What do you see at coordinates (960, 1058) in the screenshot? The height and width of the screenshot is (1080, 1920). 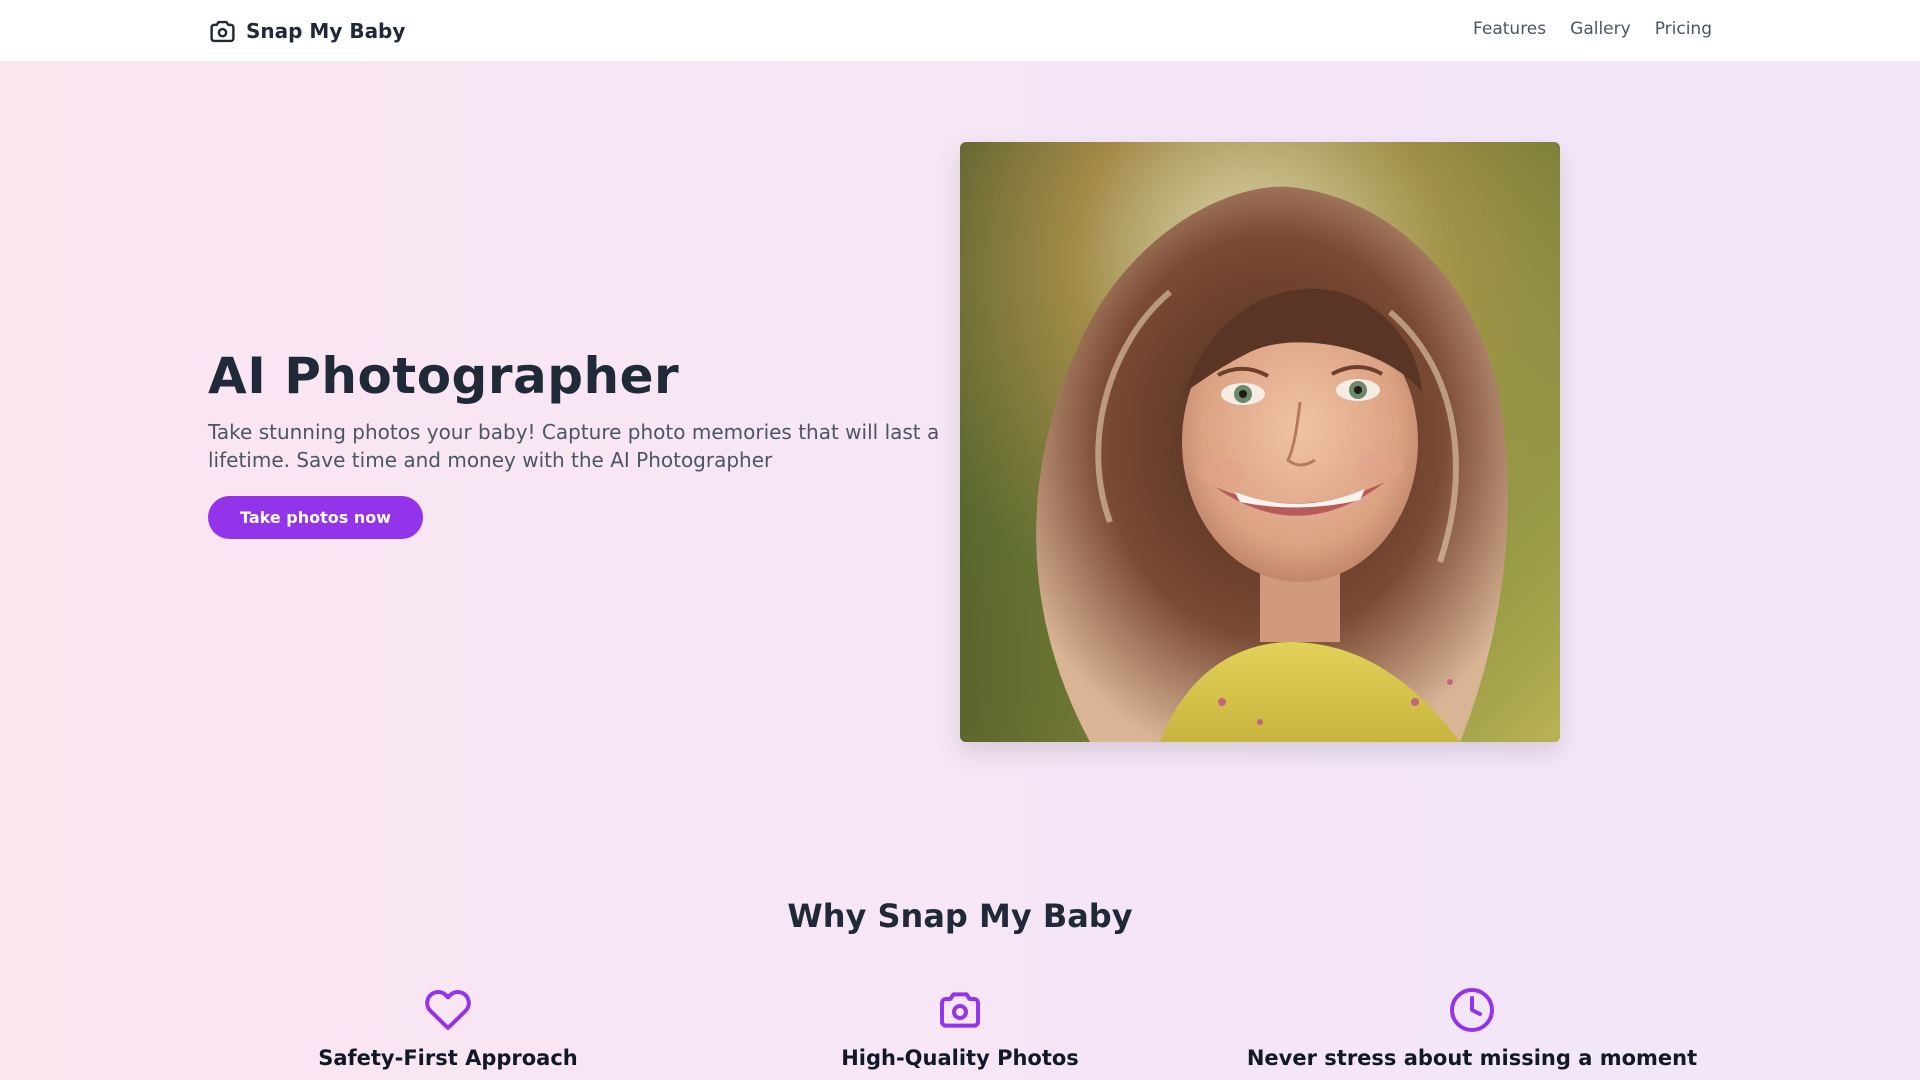 I see `feature-title: High-Quality Photos` at bounding box center [960, 1058].